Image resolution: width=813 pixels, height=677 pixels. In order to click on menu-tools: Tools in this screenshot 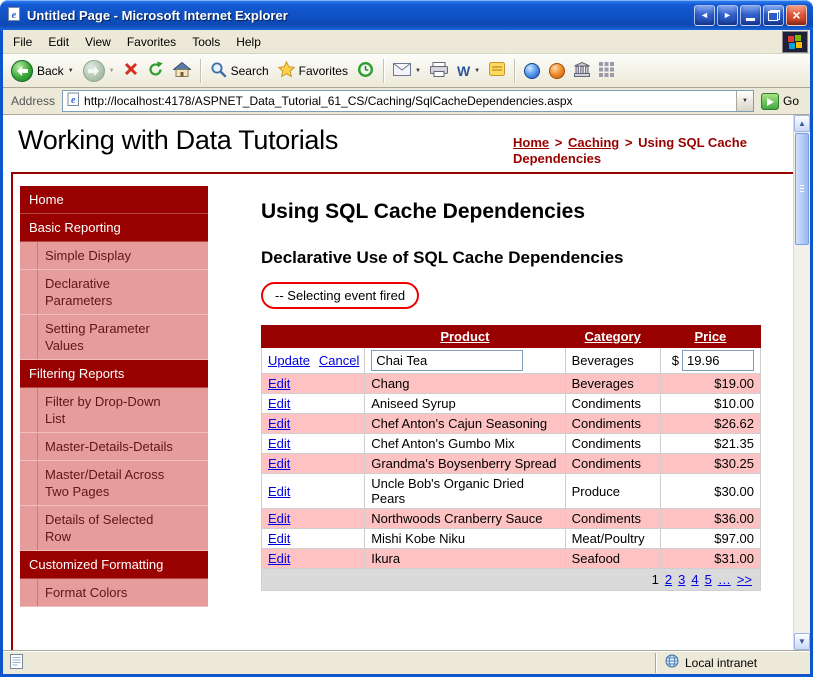, I will do `click(206, 42)`.